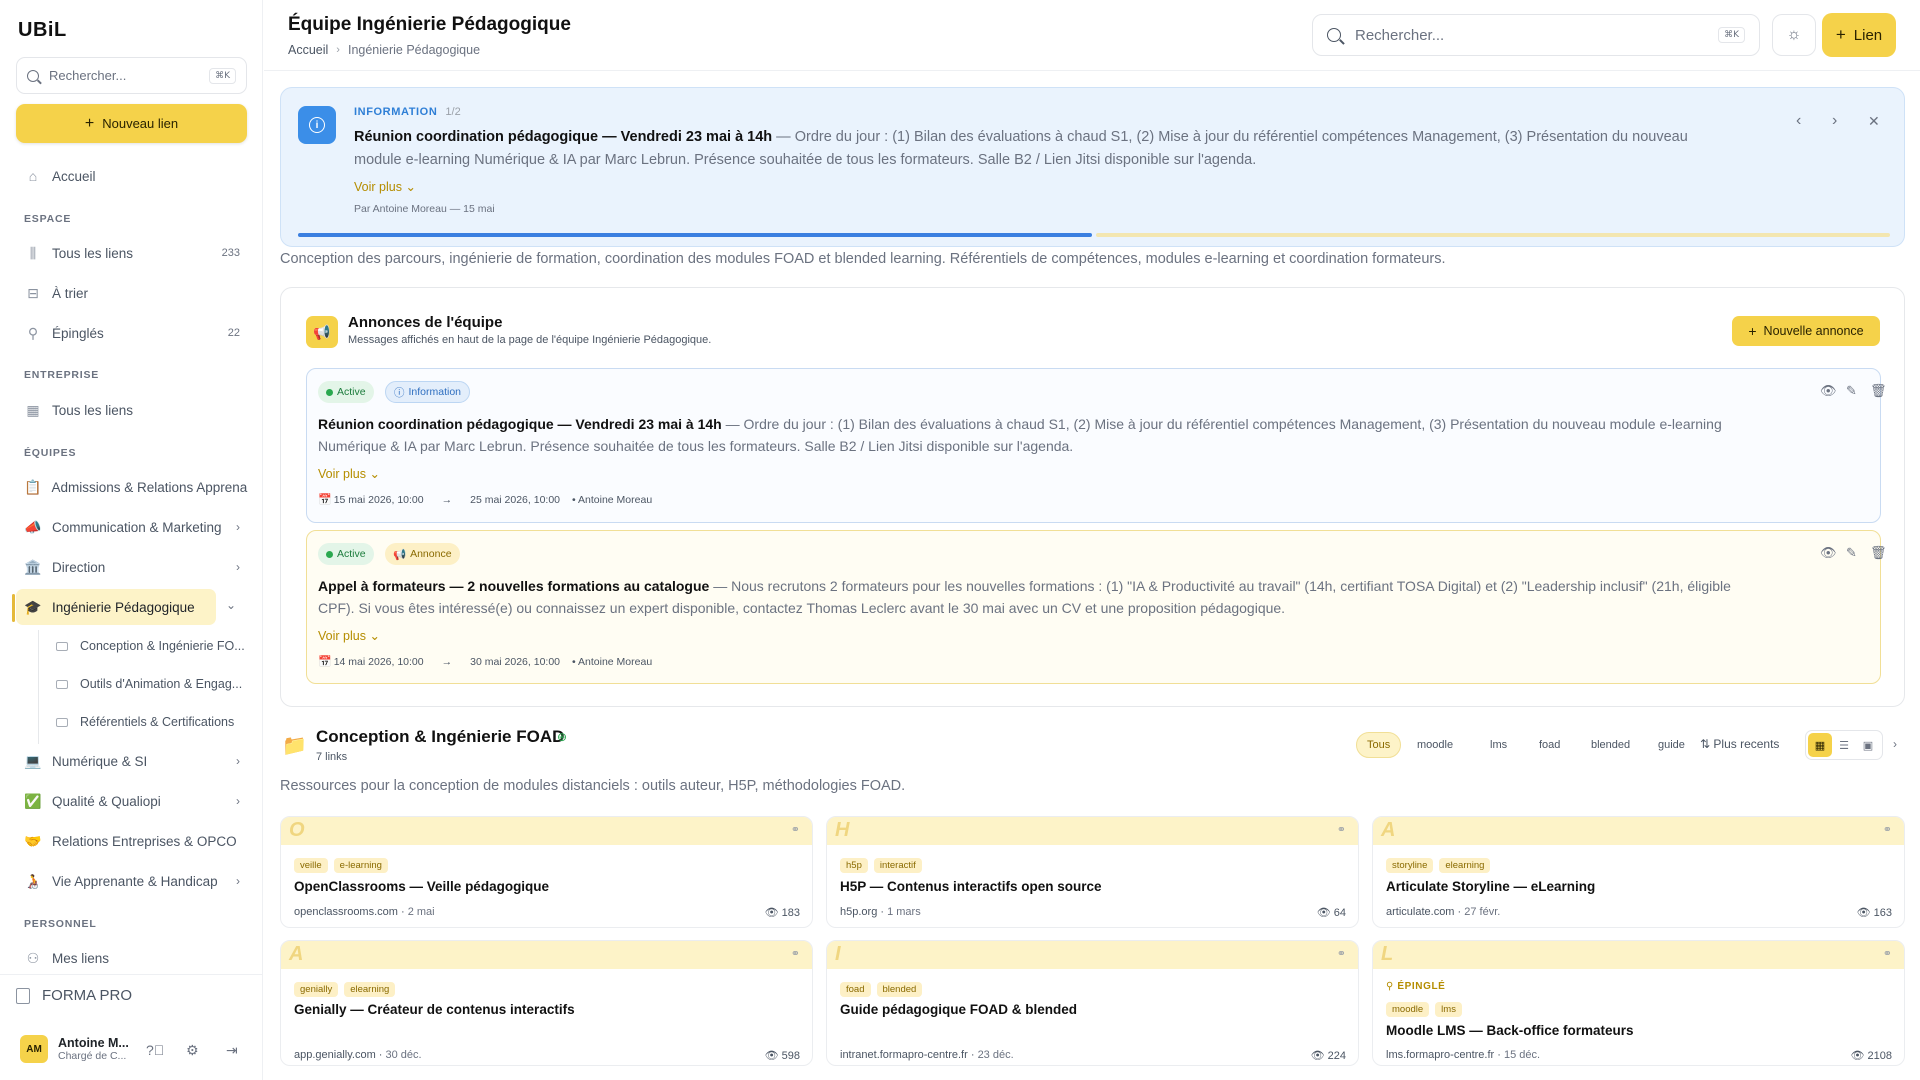 This screenshot has width=1920, height=1080. What do you see at coordinates (1498, 745) in the screenshot?
I see `filter-chip-lms: lms` at bounding box center [1498, 745].